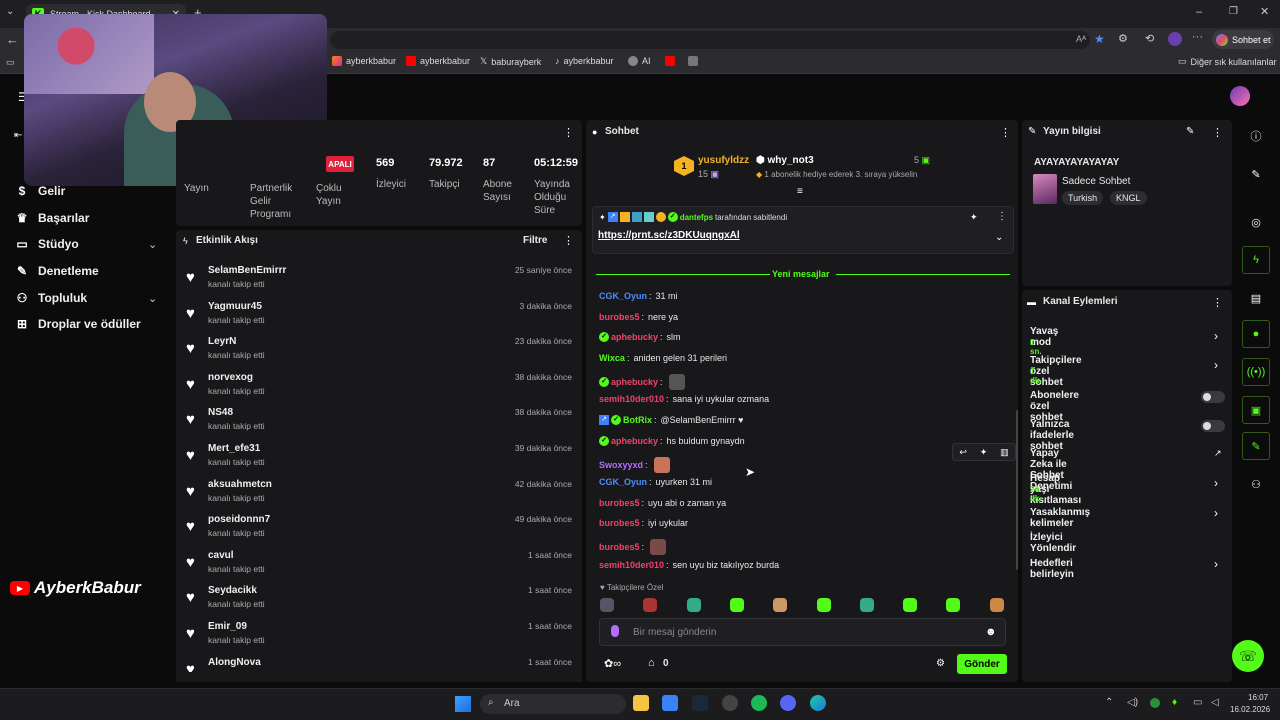  What do you see at coordinates (510, 61) in the screenshot?
I see `bookmark-x: 𝕏baburayberk` at bounding box center [510, 61].